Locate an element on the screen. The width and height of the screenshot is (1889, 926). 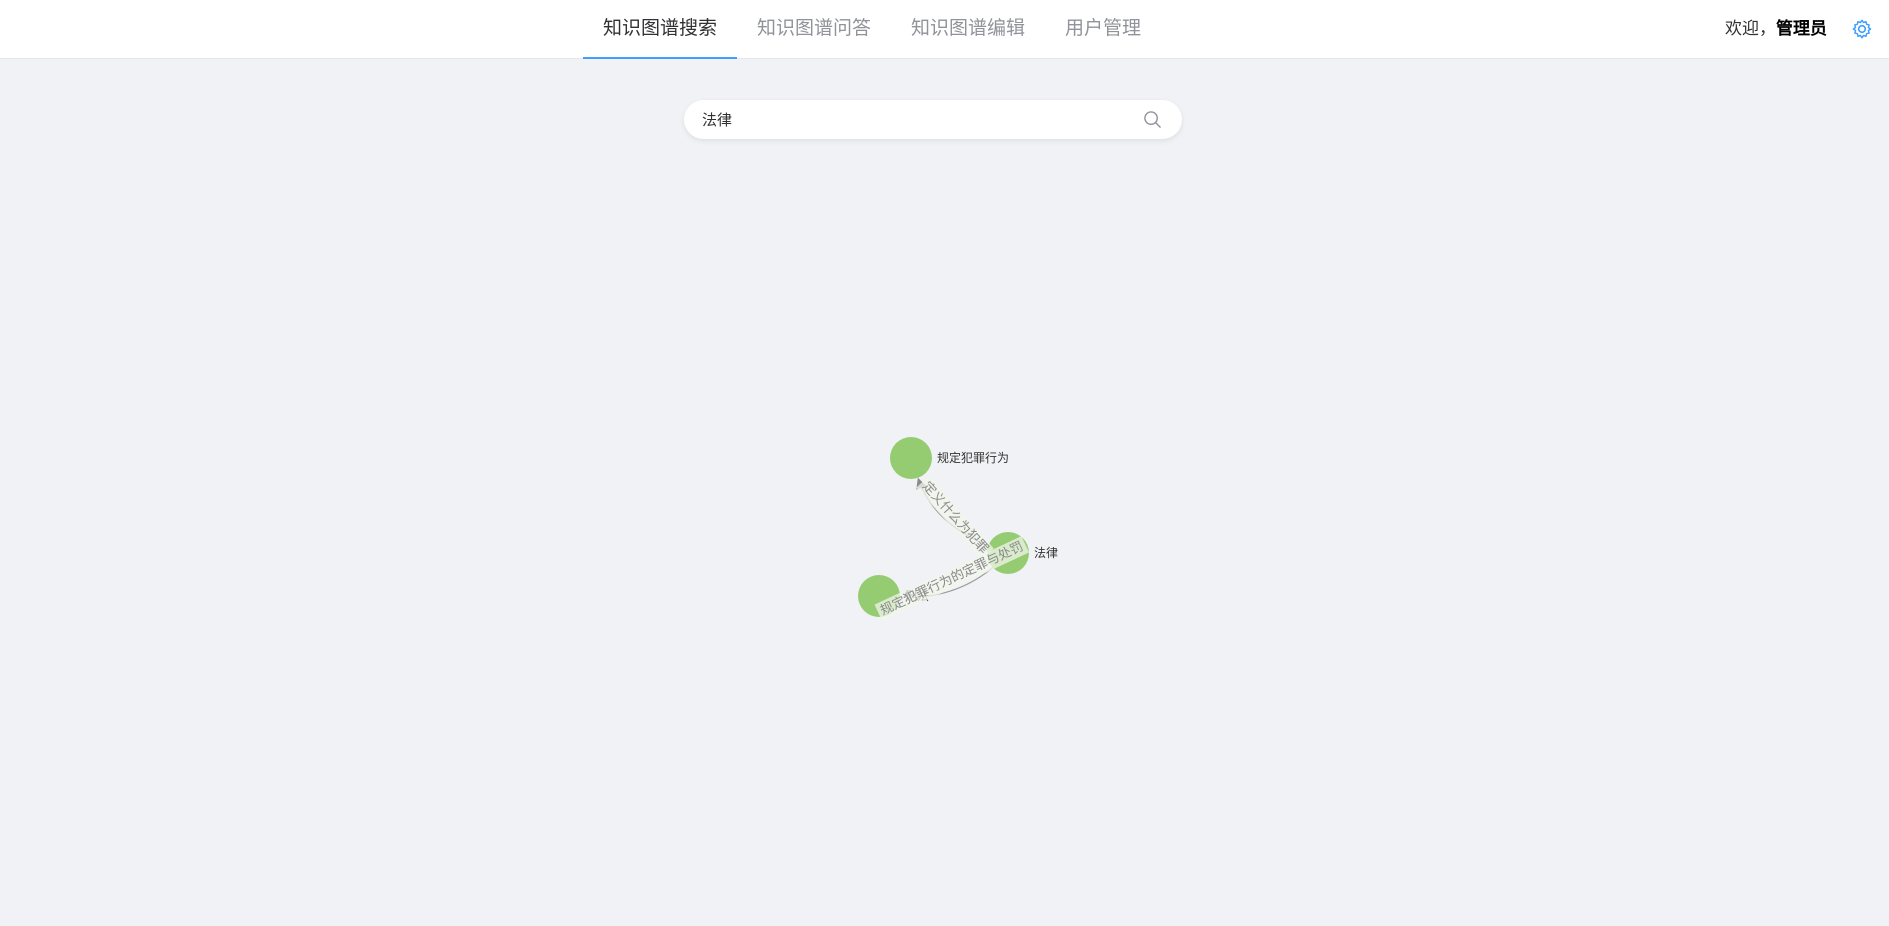
edge-label-text: 定义什么为犯罪 is located at coordinates (955, 518).